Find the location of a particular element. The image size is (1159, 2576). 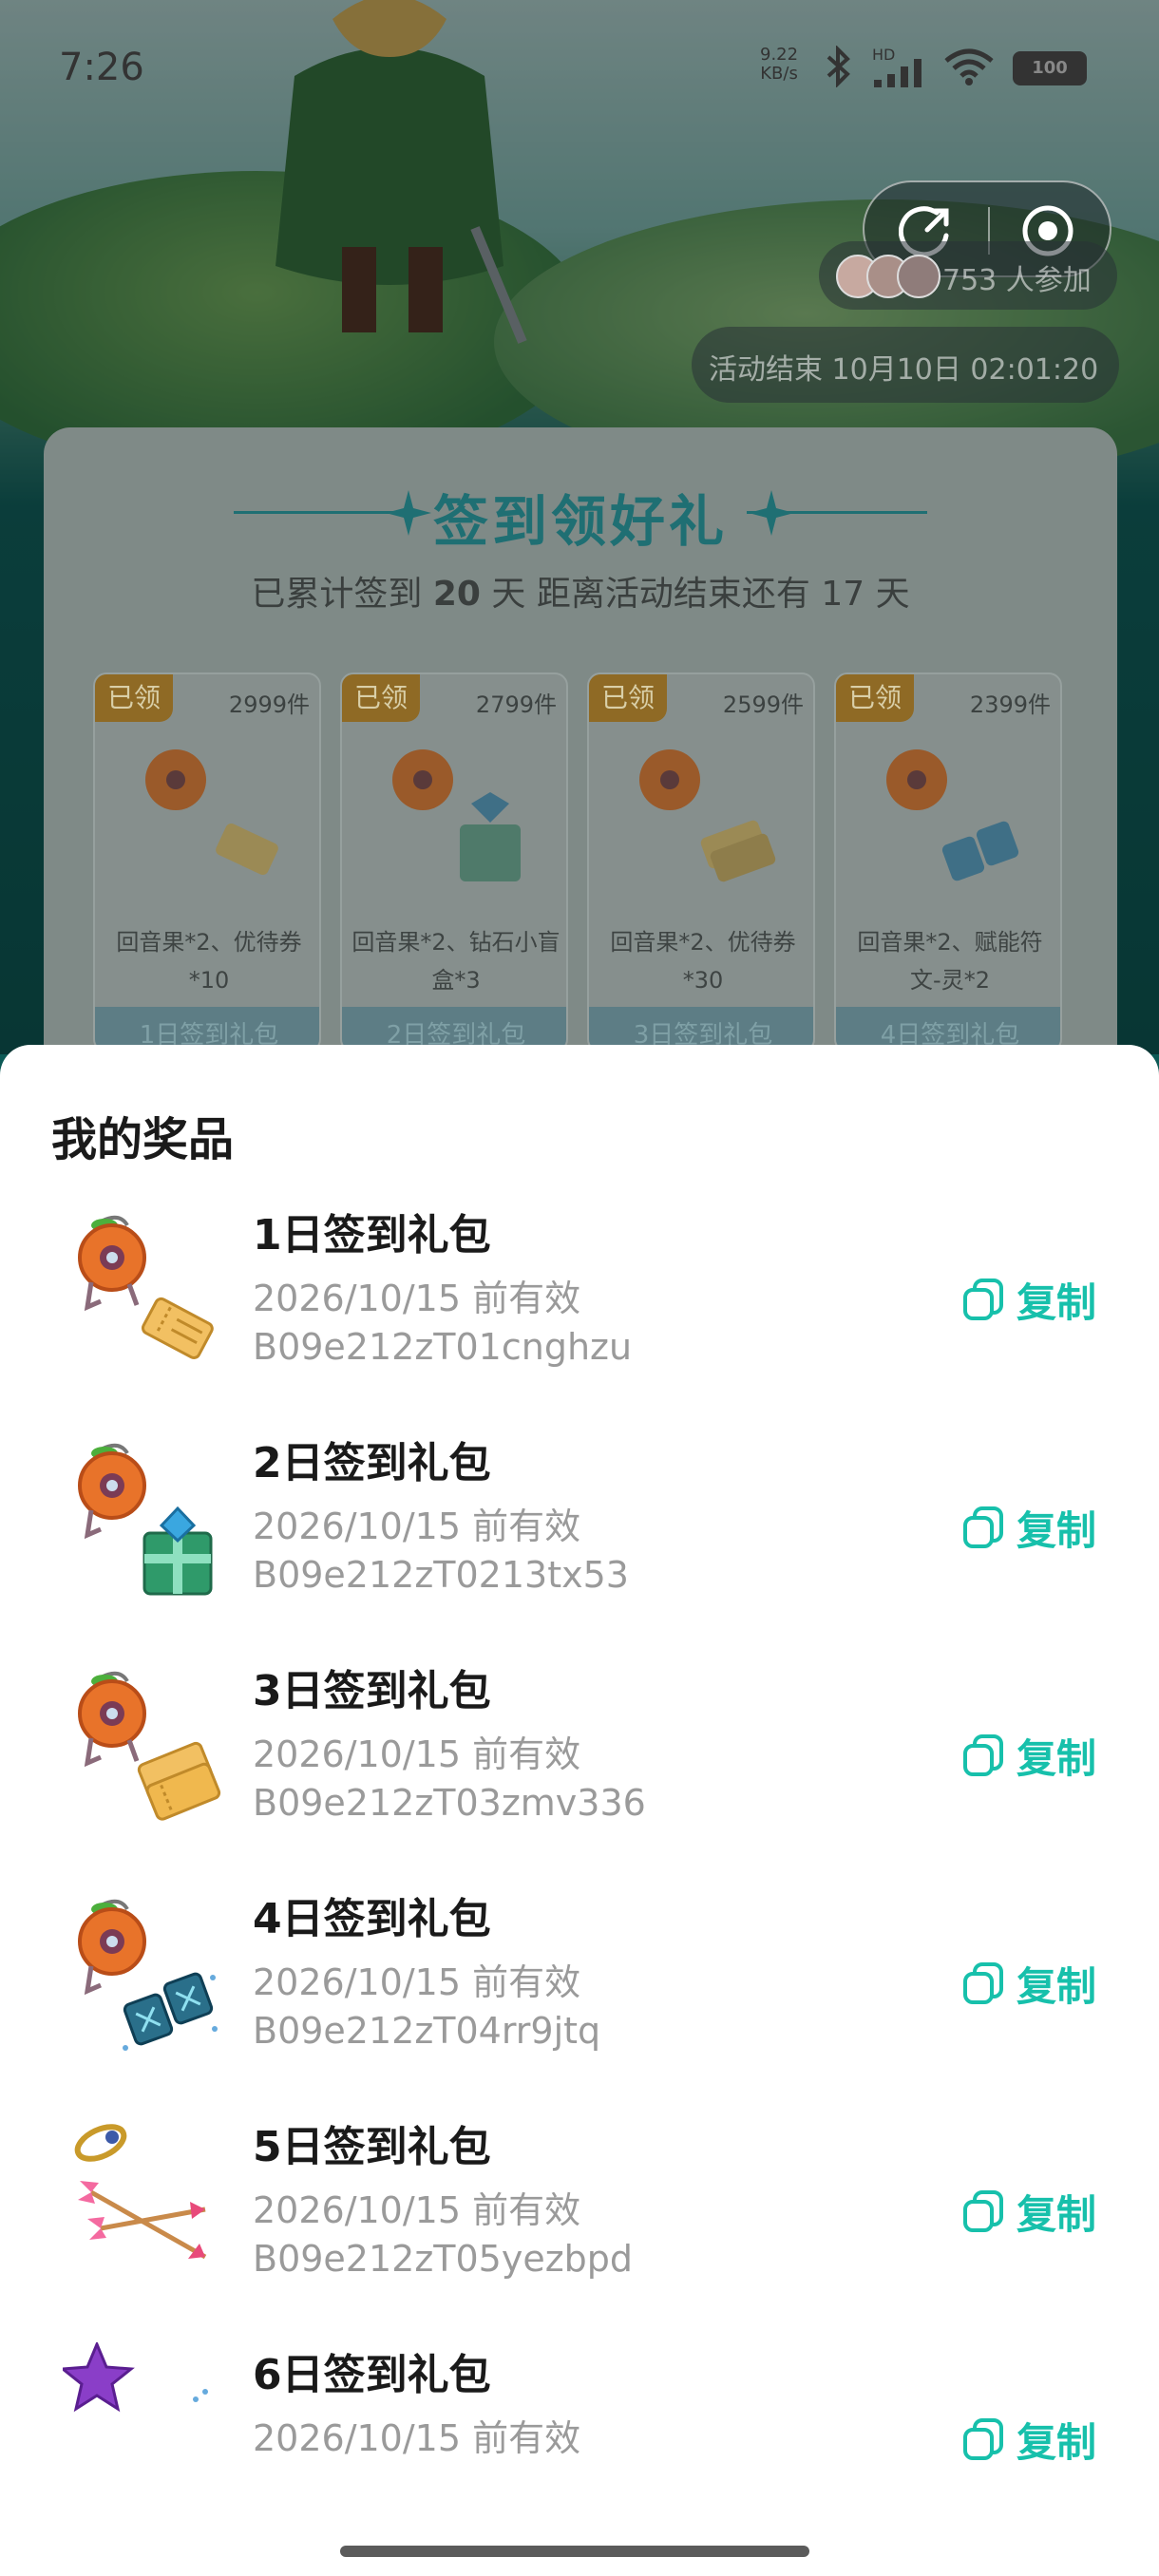

gift-description: 回音果*2、钻石小盲盒*3 is located at coordinates (456, 961).